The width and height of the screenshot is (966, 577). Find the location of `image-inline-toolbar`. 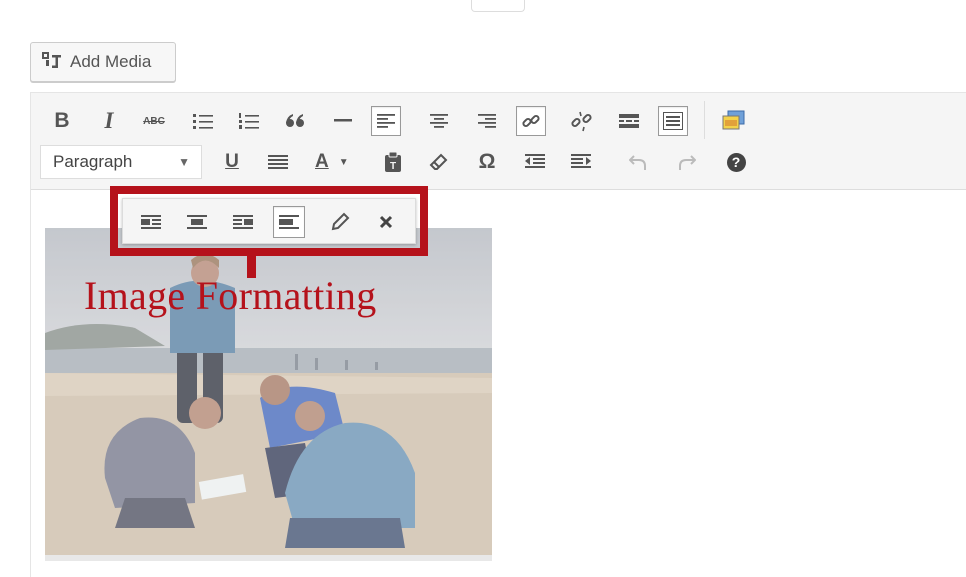

image-inline-toolbar is located at coordinates (269, 221).